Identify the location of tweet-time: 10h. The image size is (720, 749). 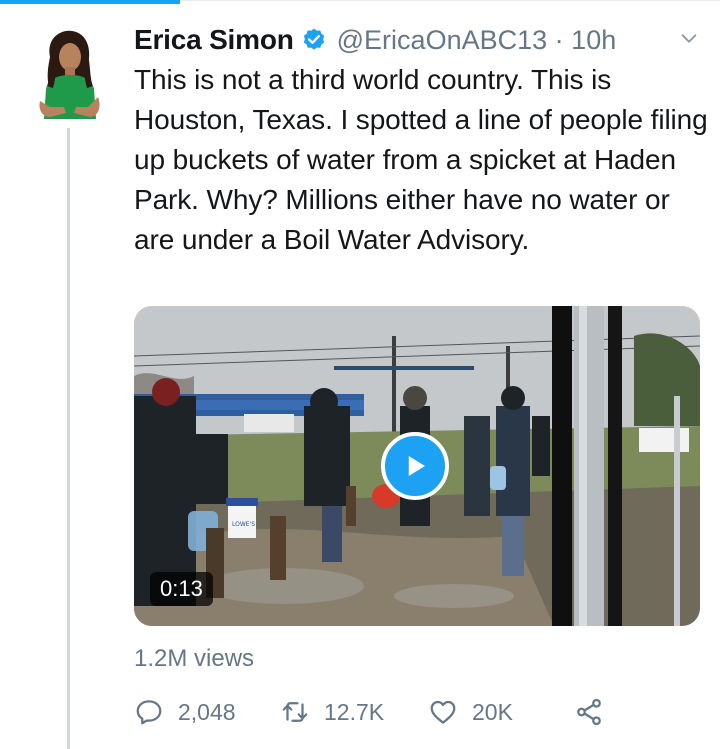
(593, 40).